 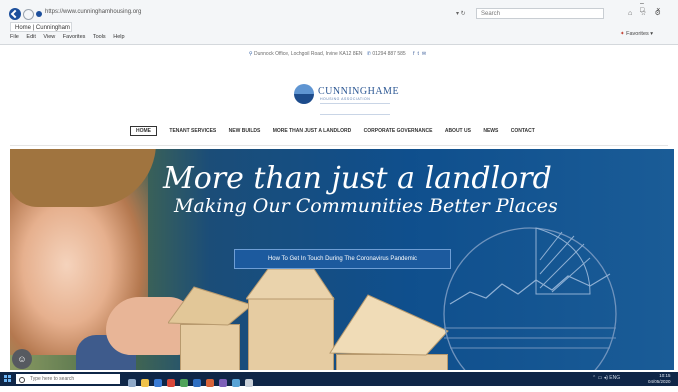 What do you see at coordinates (523, 131) in the screenshot?
I see `nav-contact: CONTACT` at bounding box center [523, 131].